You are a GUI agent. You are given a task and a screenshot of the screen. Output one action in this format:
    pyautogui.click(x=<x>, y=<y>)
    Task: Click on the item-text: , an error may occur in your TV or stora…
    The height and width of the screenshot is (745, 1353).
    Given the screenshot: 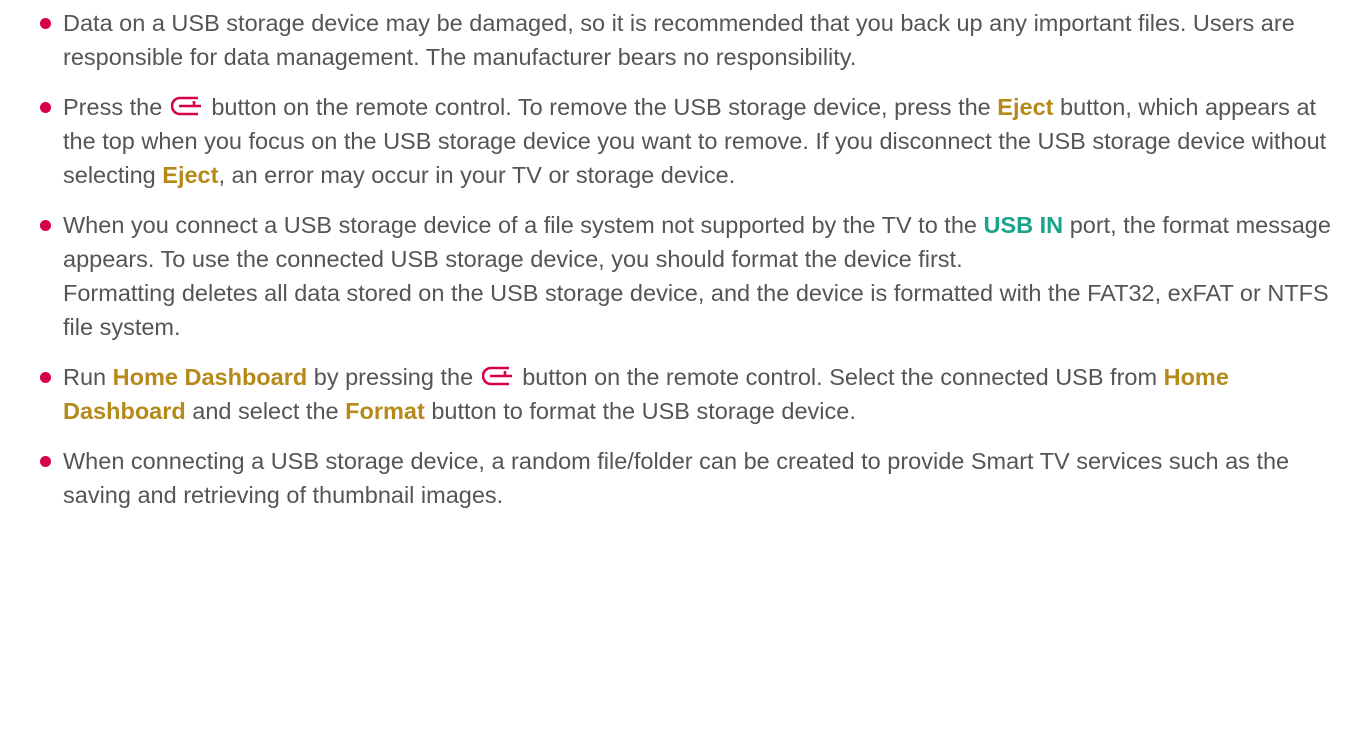 What is the action you would take?
    pyautogui.click(x=477, y=175)
    